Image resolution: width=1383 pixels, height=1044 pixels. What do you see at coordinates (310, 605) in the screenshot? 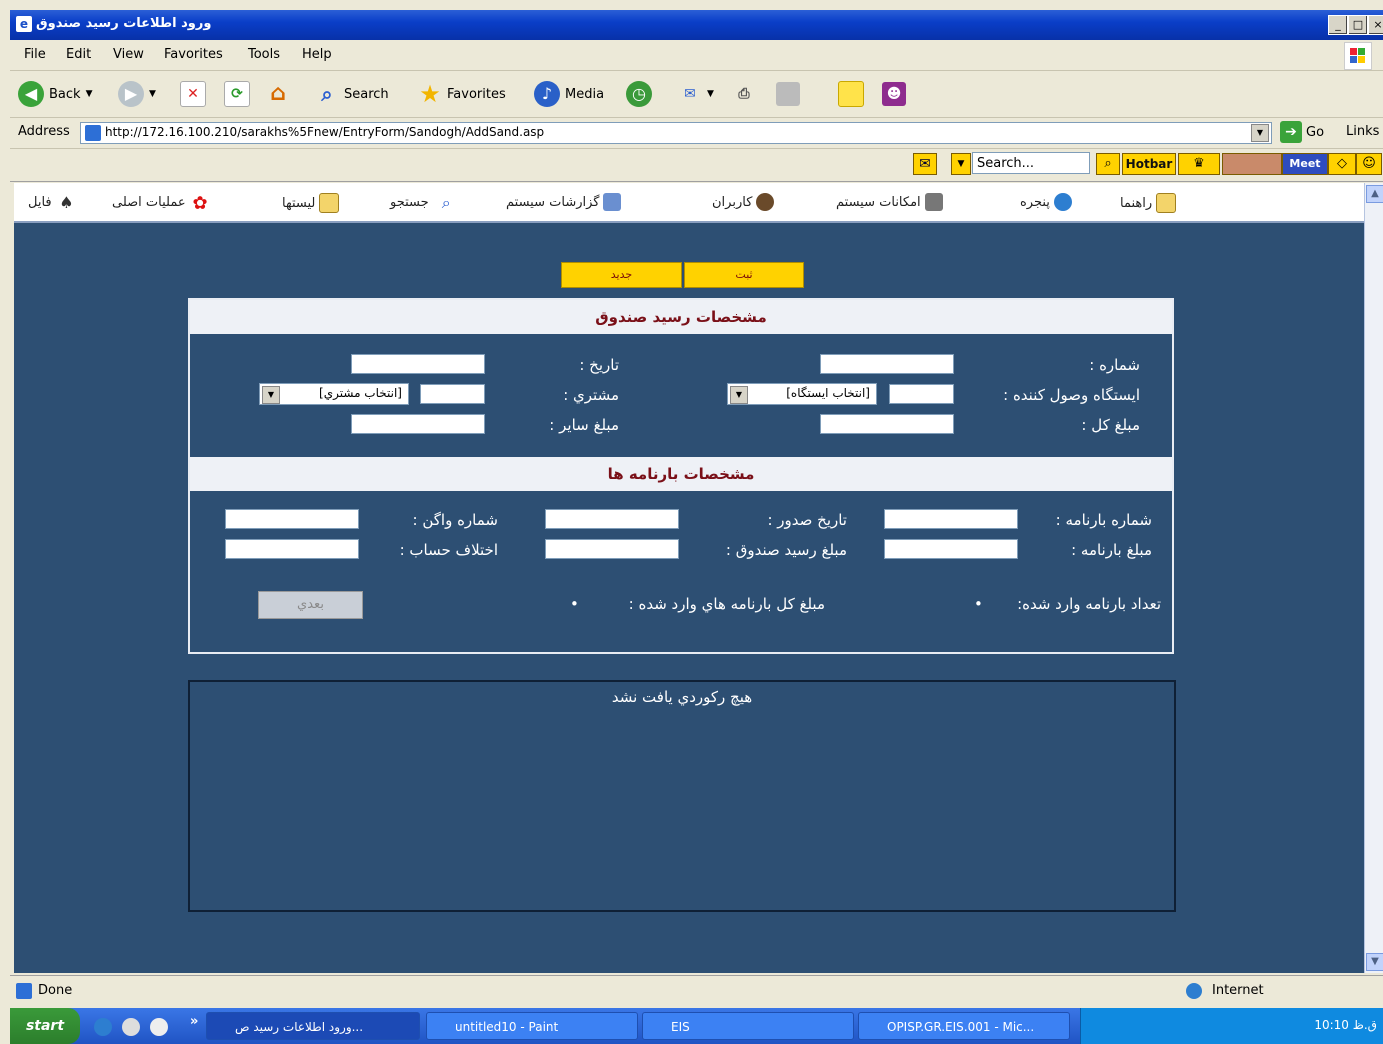
I see `next-button: بعدي` at bounding box center [310, 605].